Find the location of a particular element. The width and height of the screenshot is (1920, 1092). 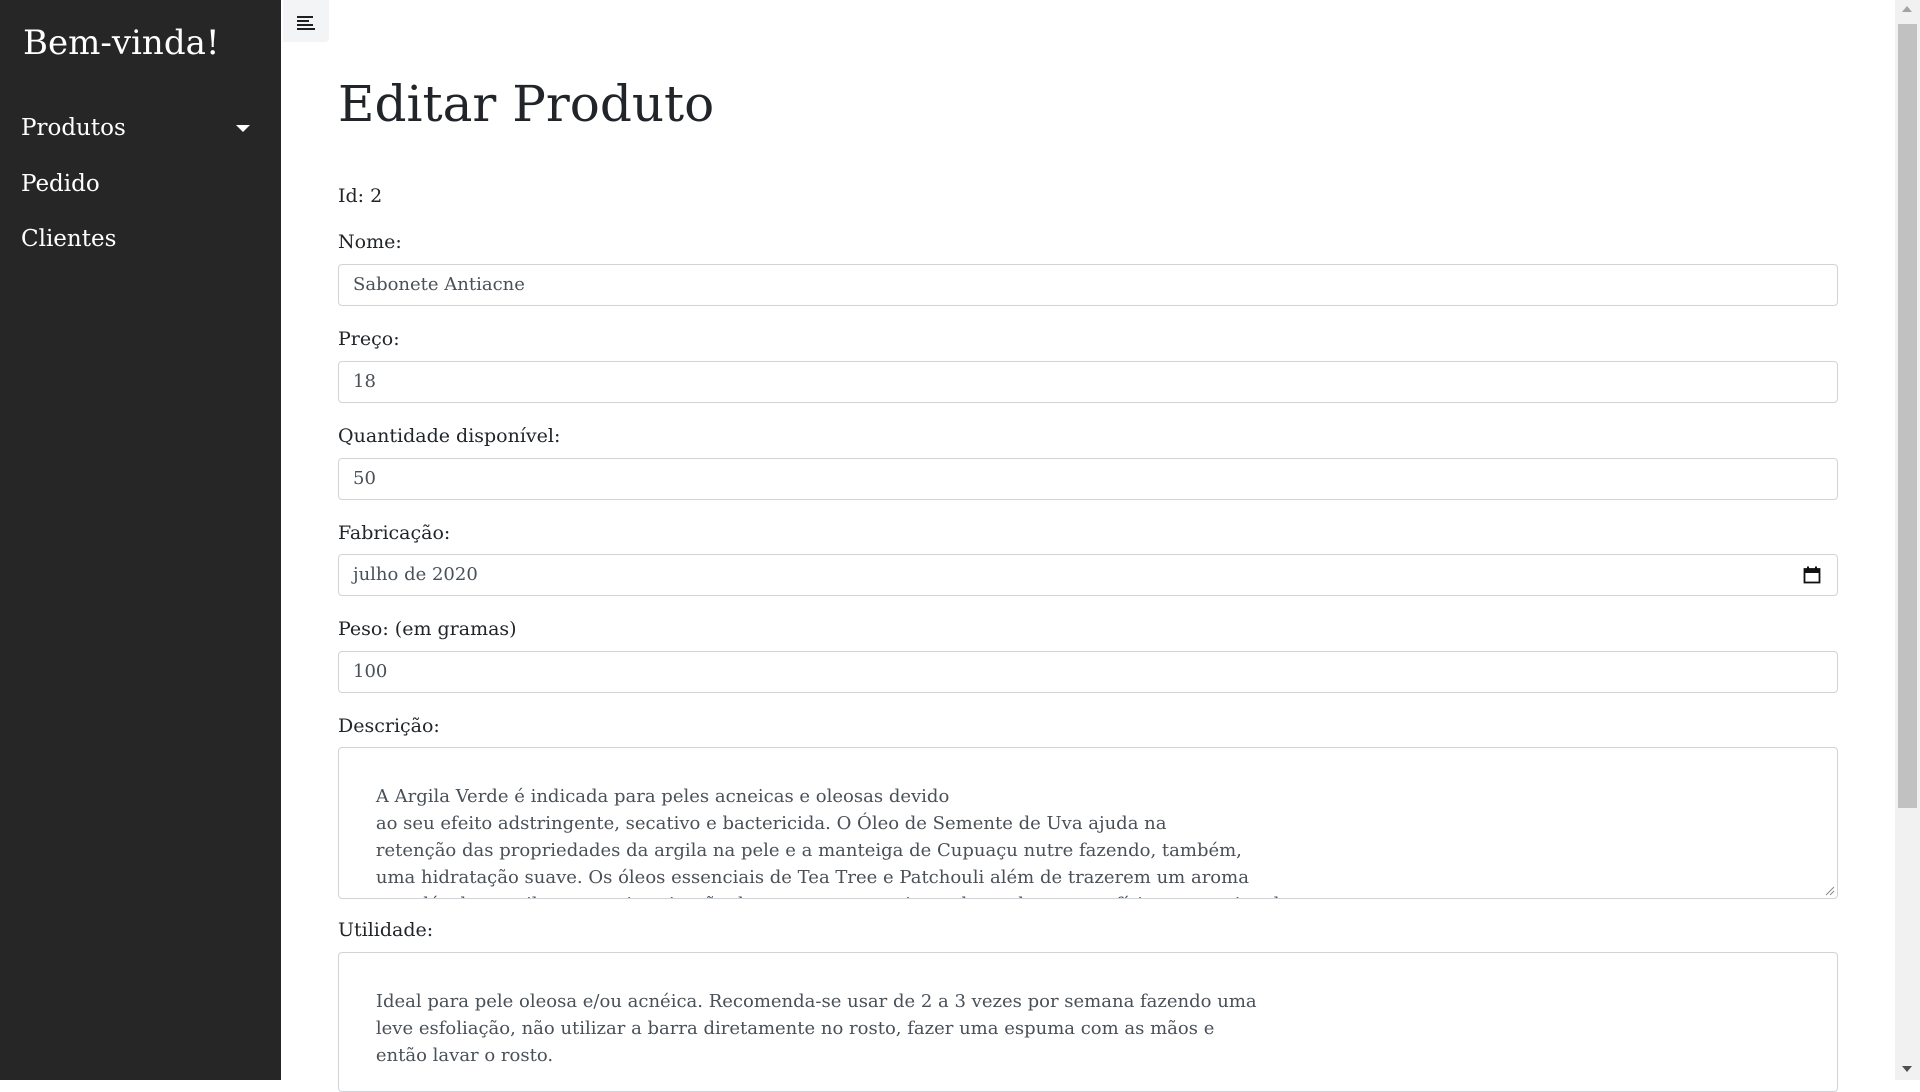

utilidade-label: Utilidade: is located at coordinates (386, 930).